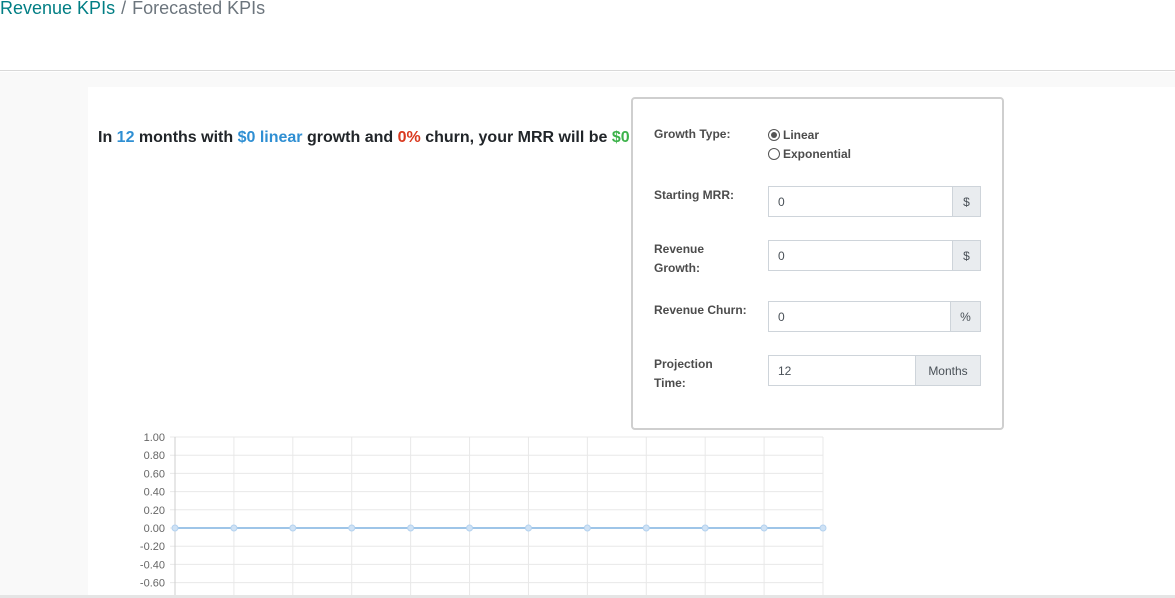 This screenshot has width=1175, height=598. Describe the element at coordinates (860, 255) in the screenshot. I see `revenue-growth-input` at that location.